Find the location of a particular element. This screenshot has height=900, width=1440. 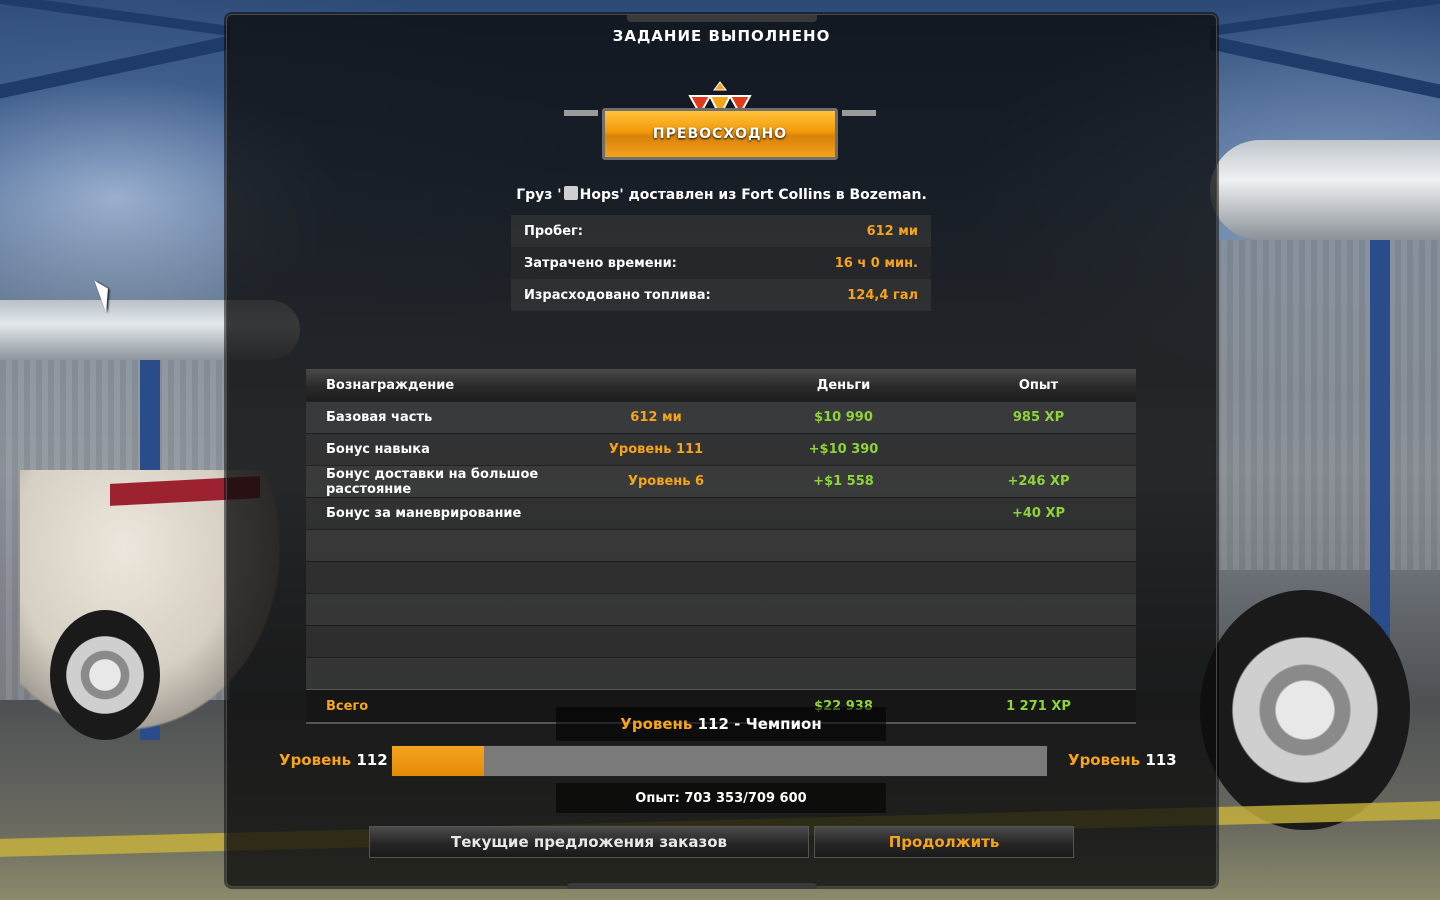

current-level: Уровень 112 is located at coordinates (333, 760).